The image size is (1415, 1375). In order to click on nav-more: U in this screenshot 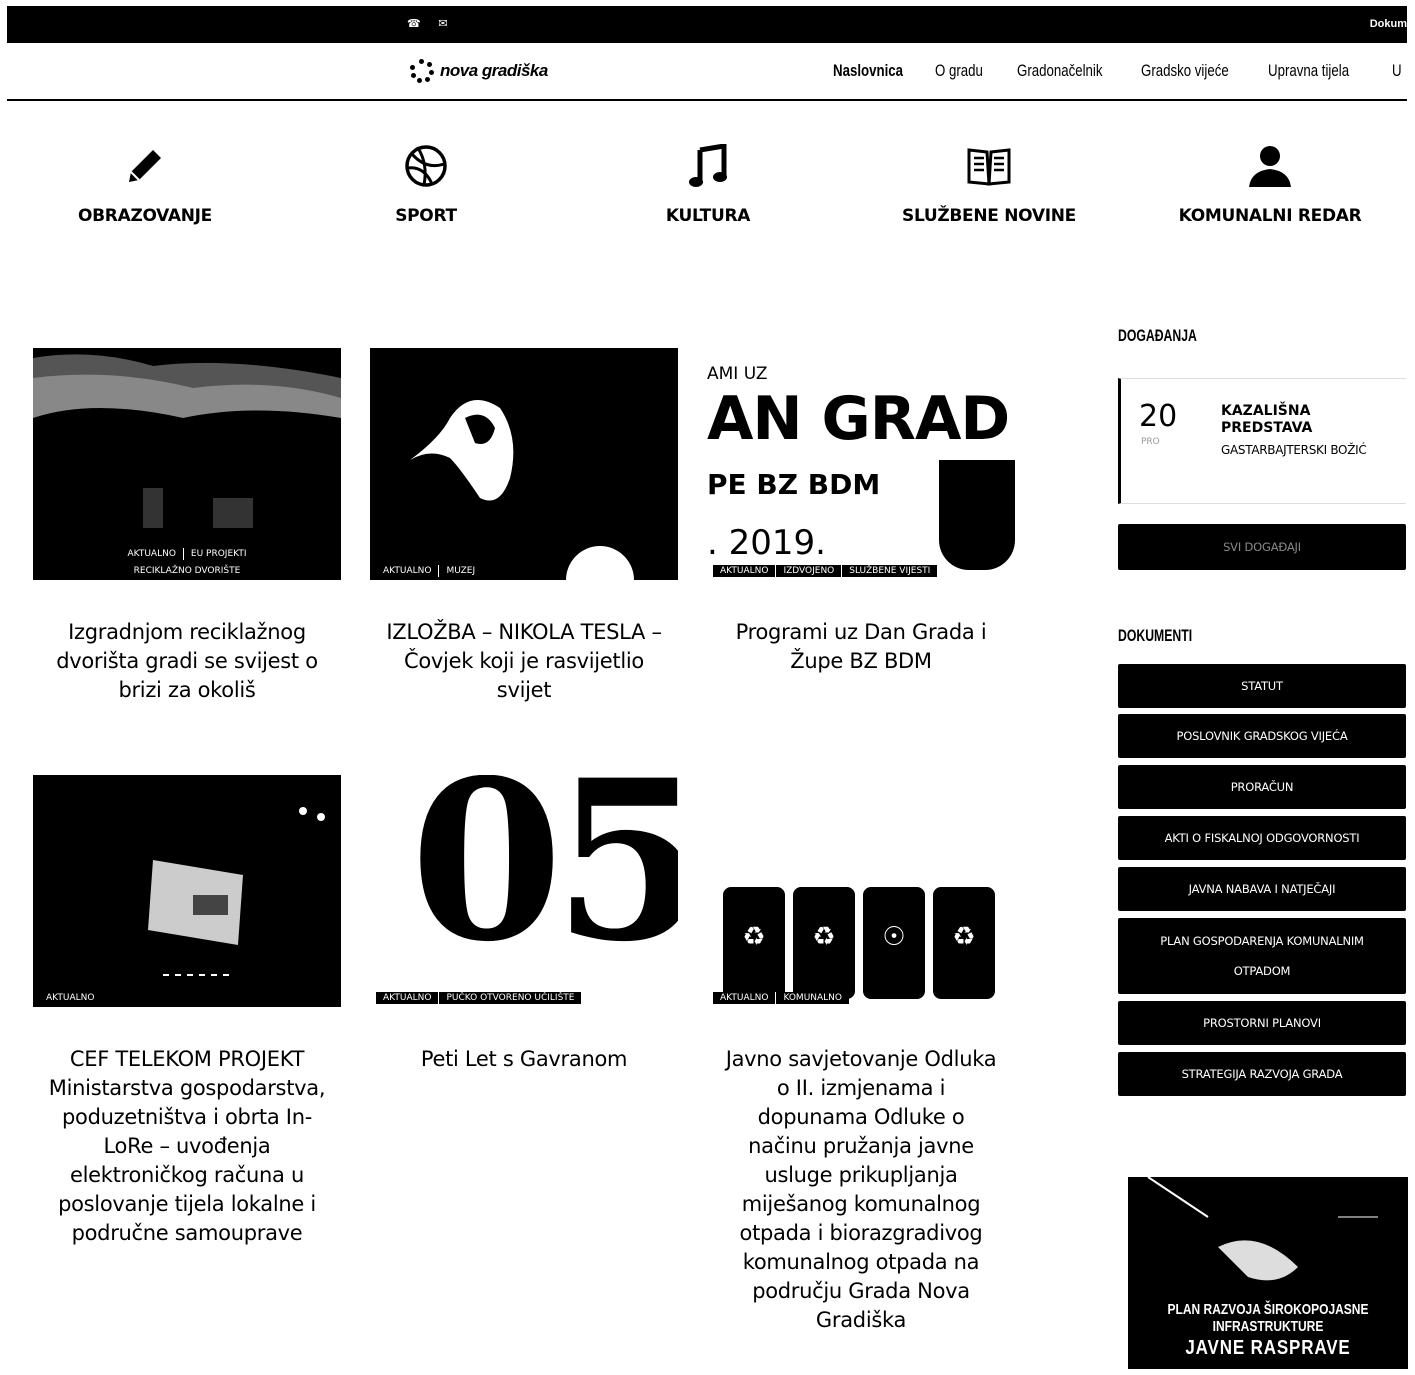, I will do `click(1400, 71)`.